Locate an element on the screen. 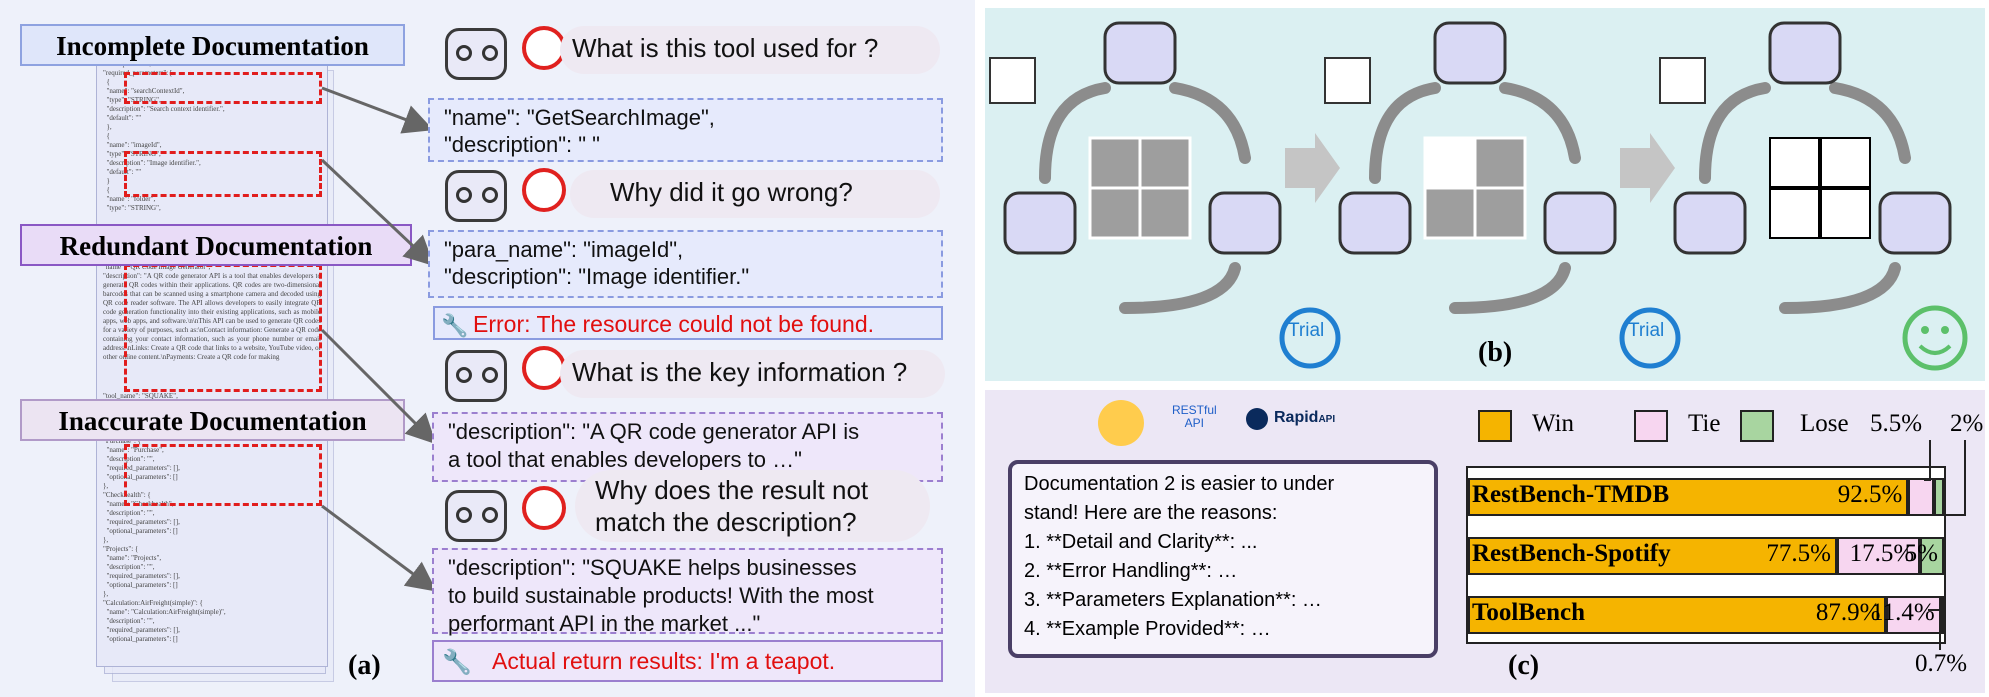  error-text: Error: The resource could not be found. is located at coordinates (674, 324).